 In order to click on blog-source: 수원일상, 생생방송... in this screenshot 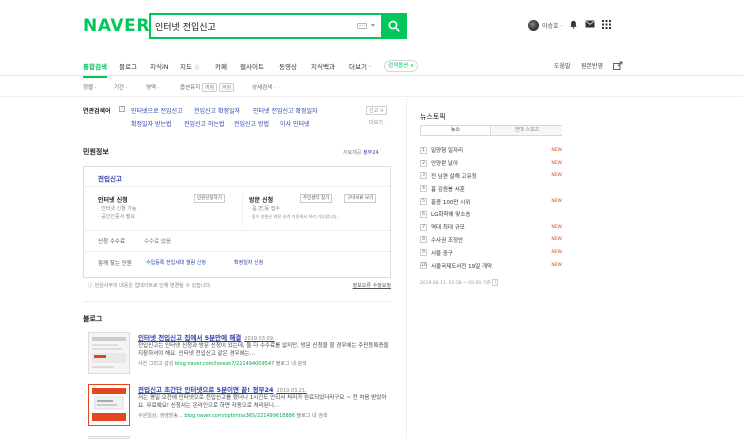, I will do `click(160, 416)`.